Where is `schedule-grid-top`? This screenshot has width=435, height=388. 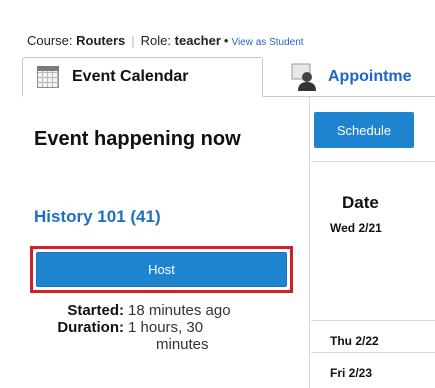
schedule-grid-top is located at coordinates (373, 161).